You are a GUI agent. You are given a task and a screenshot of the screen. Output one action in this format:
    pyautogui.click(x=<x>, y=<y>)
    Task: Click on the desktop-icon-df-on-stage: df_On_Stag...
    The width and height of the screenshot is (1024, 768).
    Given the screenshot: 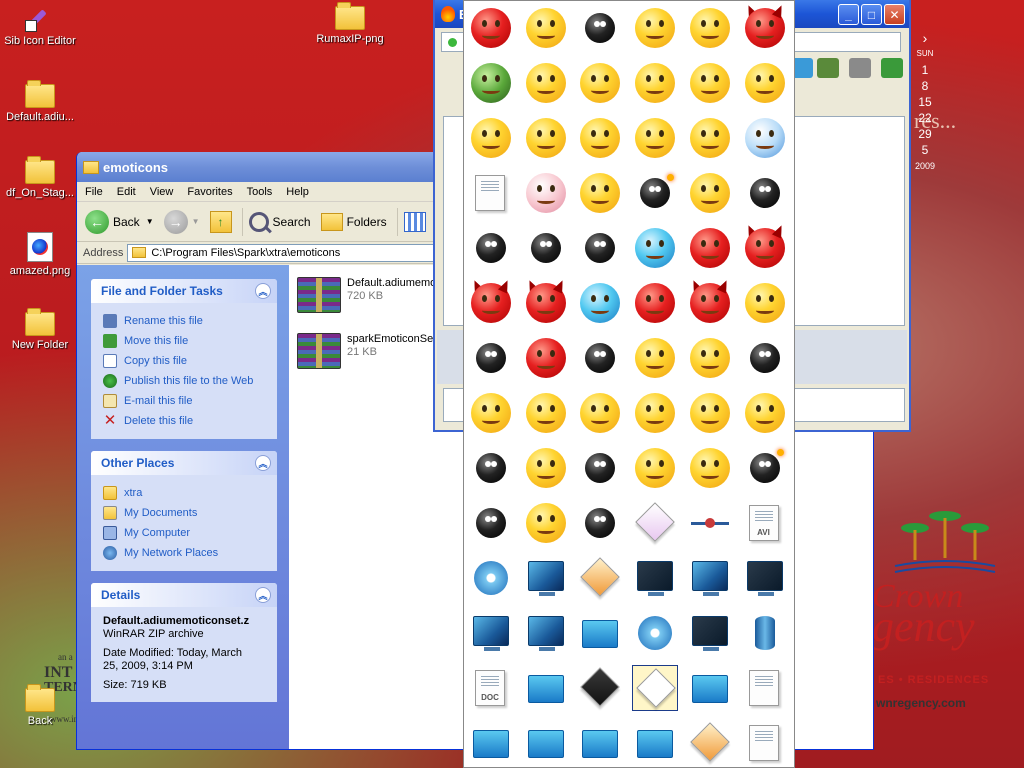 What is the action you would take?
    pyautogui.click(x=40, y=178)
    